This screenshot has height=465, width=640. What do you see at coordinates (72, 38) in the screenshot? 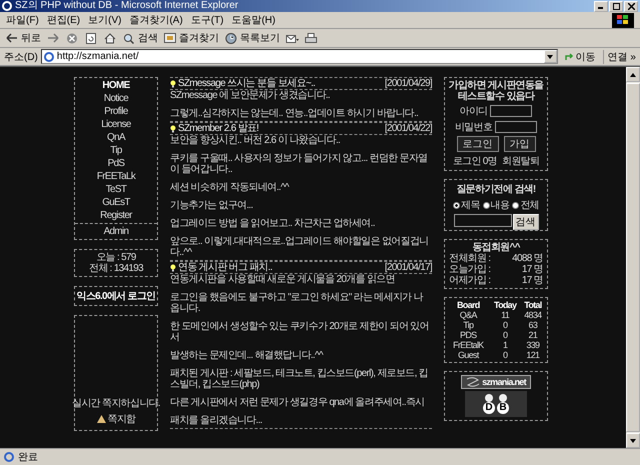
I see `stop-button` at bounding box center [72, 38].